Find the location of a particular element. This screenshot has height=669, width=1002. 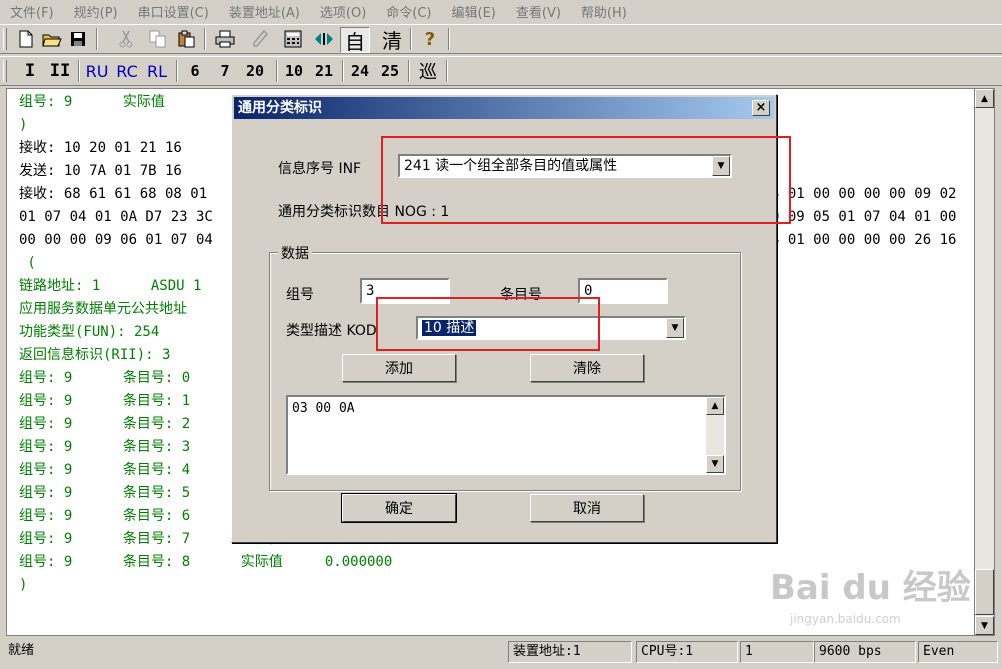

dialog-title-bar: 通用分类标识 × is located at coordinates (504, 108).